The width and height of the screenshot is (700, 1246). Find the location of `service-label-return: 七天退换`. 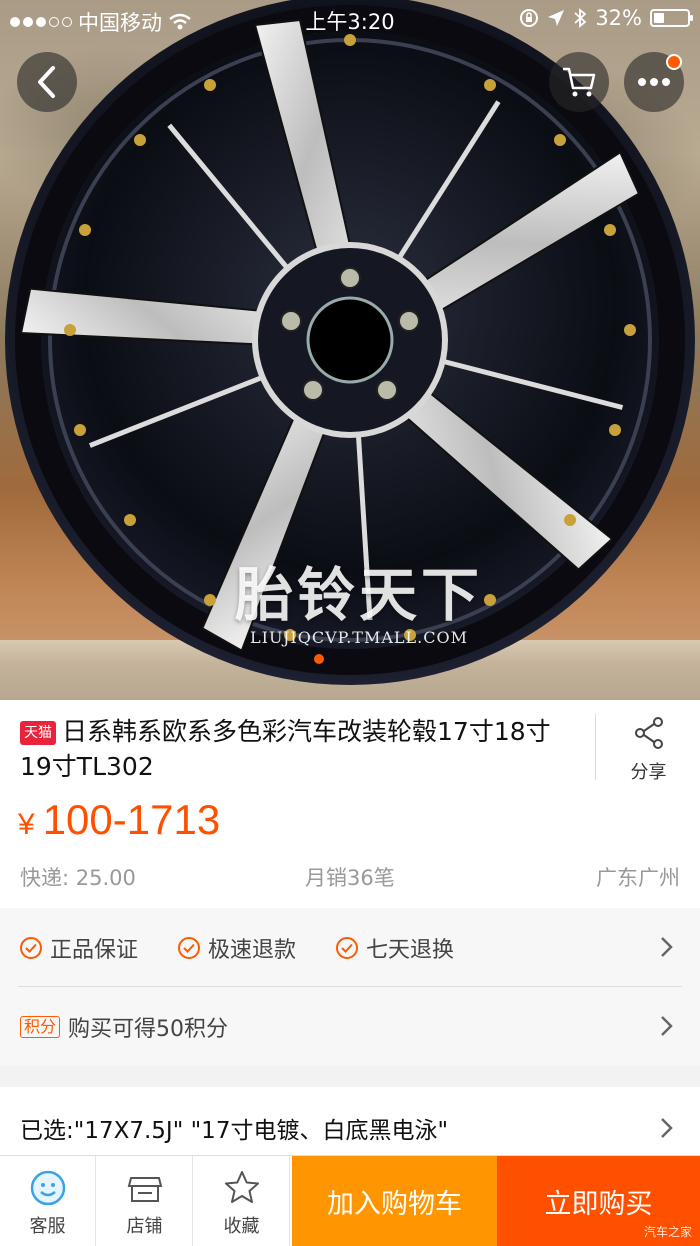

service-label-return: 七天退换 is located at coordinates (410, 950).